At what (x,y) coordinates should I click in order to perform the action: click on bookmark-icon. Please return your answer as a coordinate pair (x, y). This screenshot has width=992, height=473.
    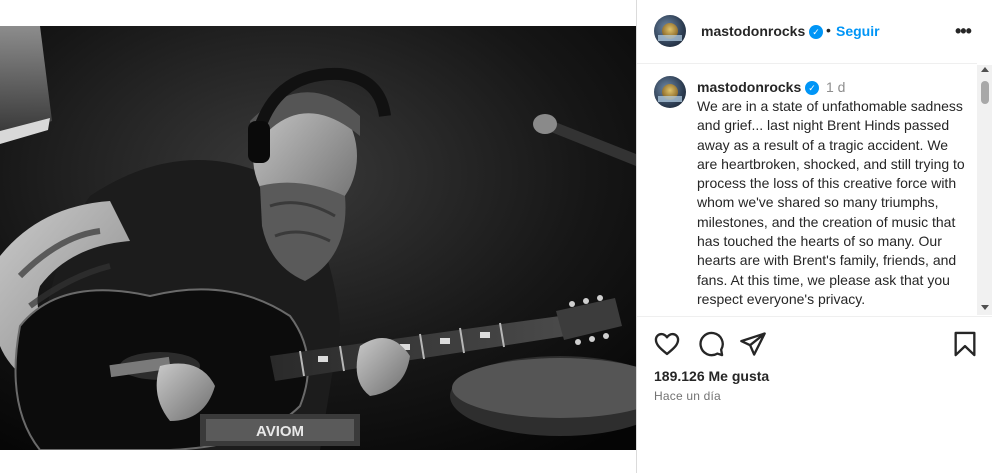
    Looking at the image, I should click on (965, 344).